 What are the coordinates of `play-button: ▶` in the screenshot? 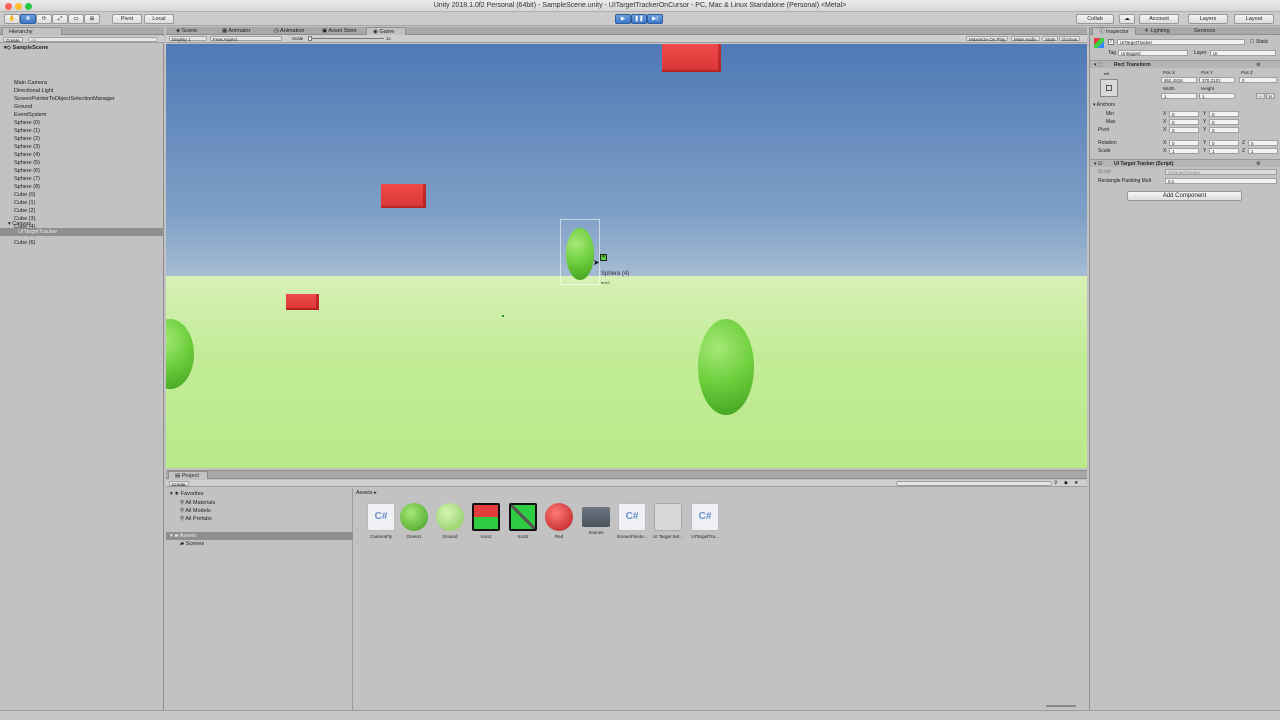 It's located at (623, 19).